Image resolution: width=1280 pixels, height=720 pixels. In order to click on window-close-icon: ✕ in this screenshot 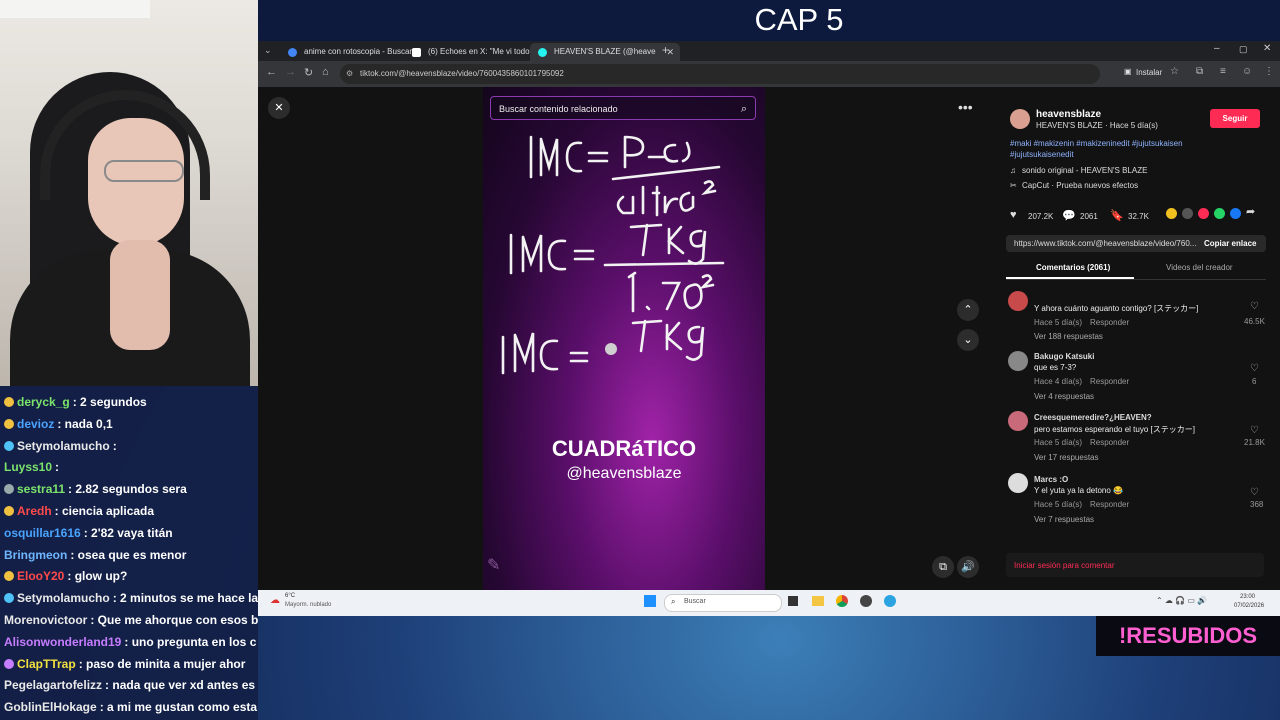, I will do `click(1267, 48)`.